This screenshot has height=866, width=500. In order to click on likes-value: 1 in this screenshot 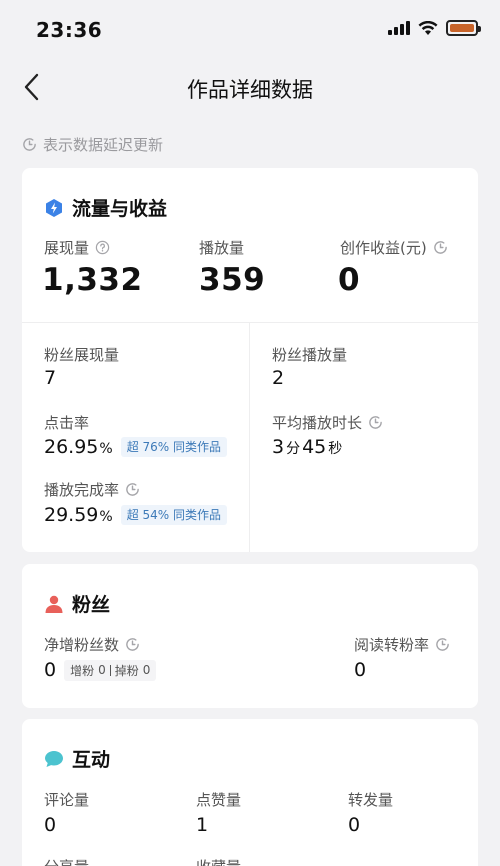, I will do `click(202, 825)`.